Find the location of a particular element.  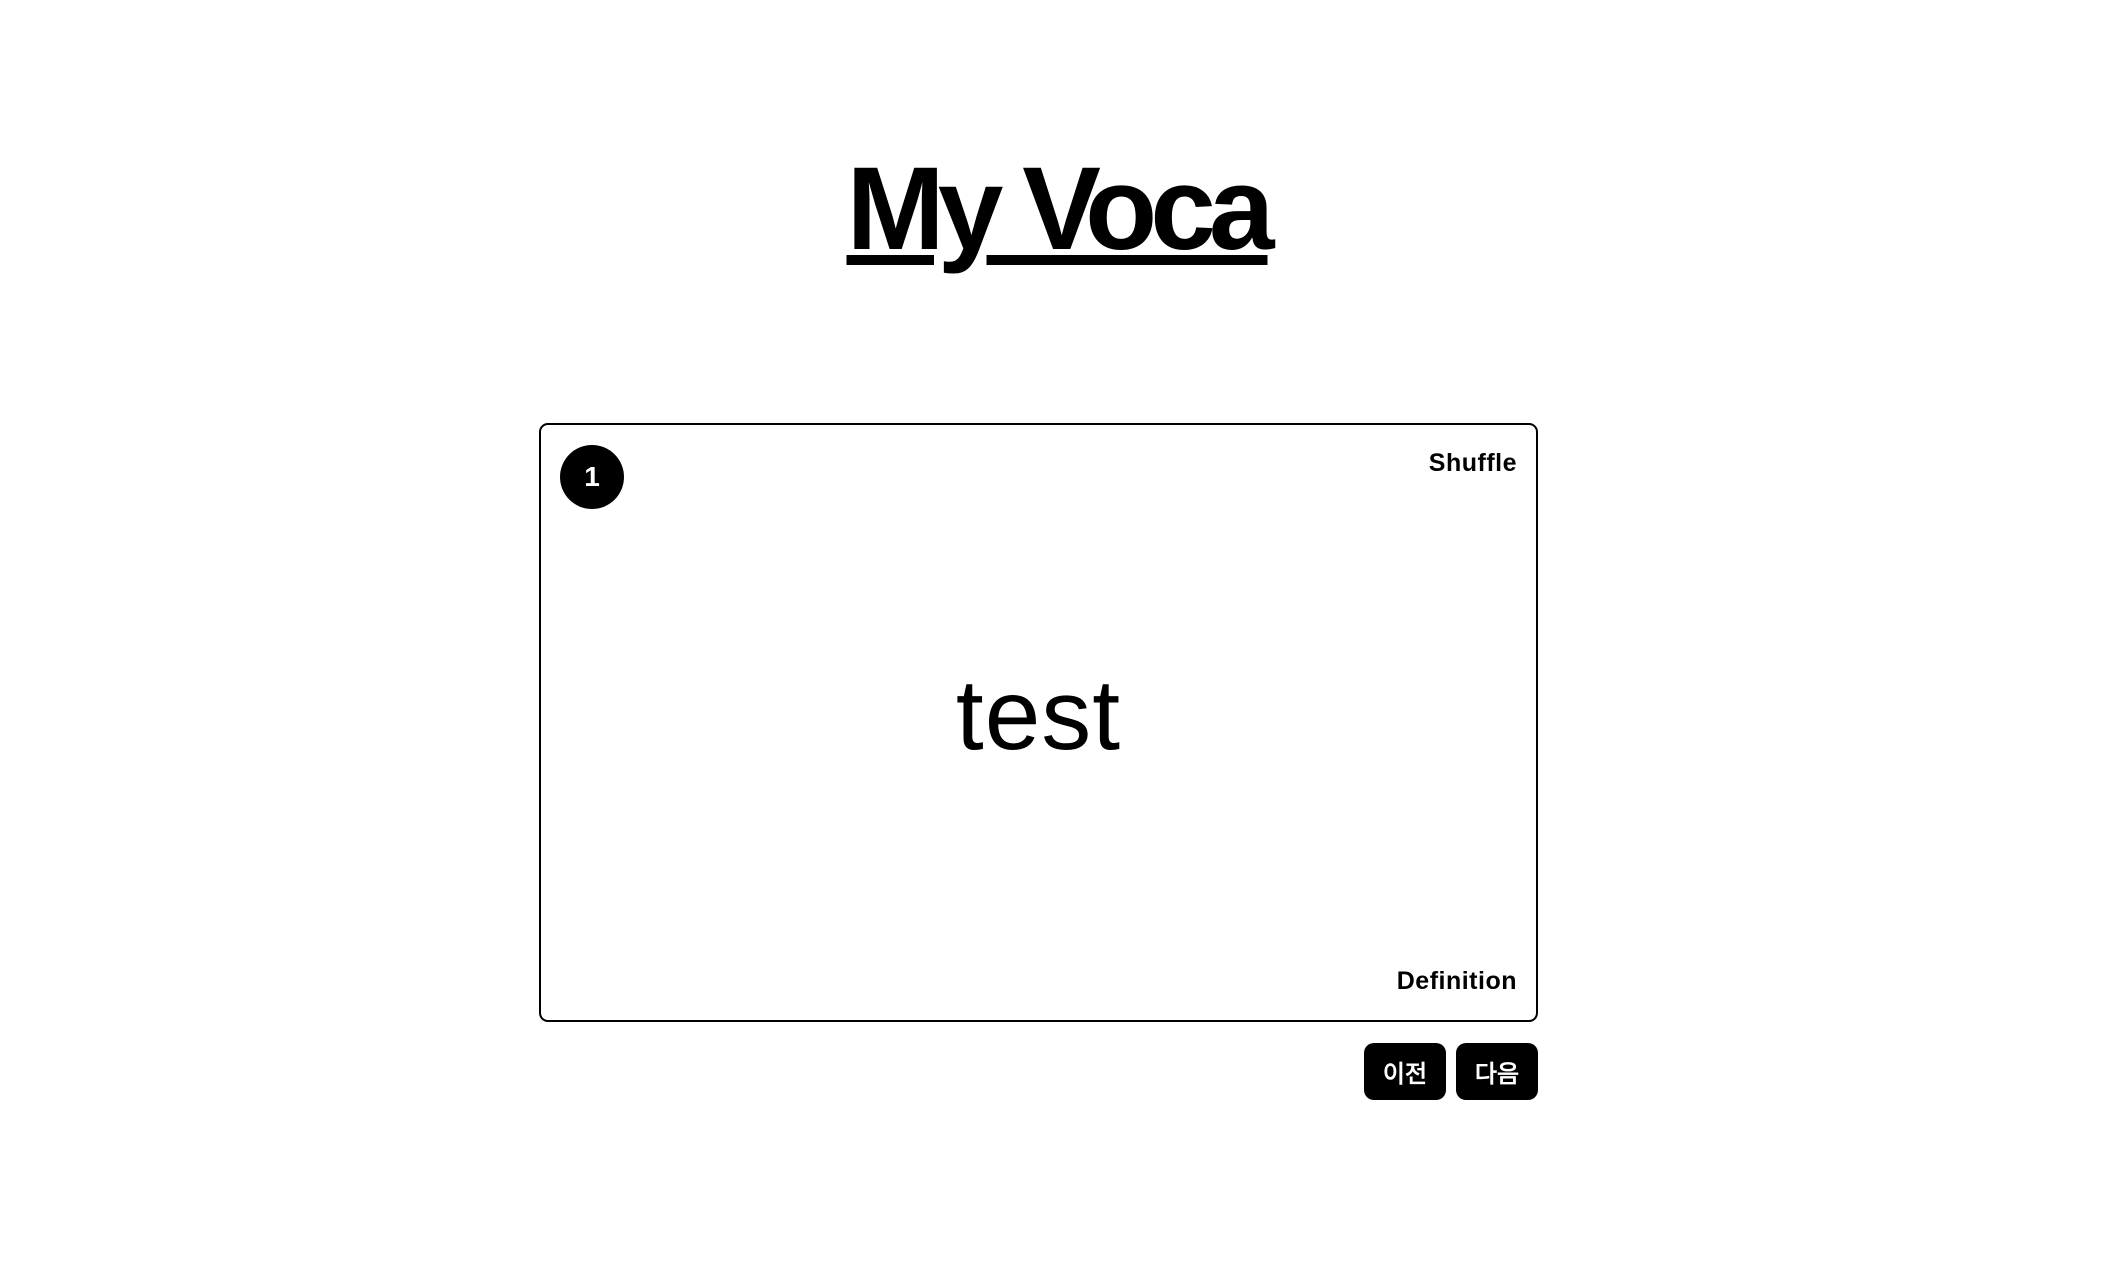

card-navigation: 이전 다음 is located at coordinates (1451, 1071).